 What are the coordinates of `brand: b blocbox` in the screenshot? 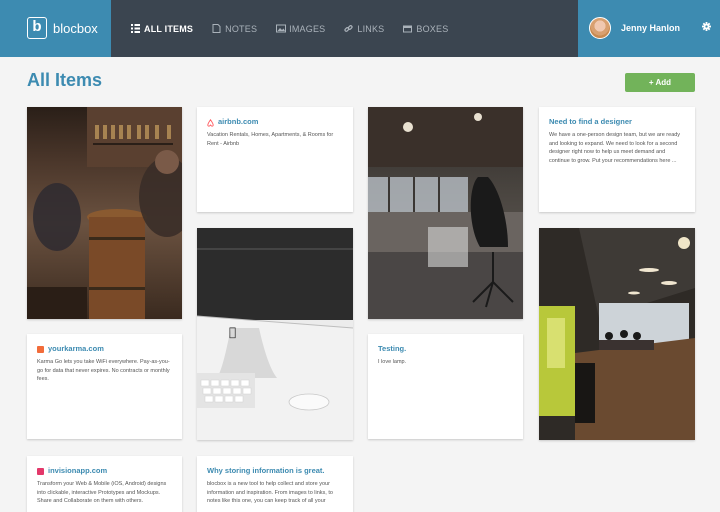 It's located at (55, 28).